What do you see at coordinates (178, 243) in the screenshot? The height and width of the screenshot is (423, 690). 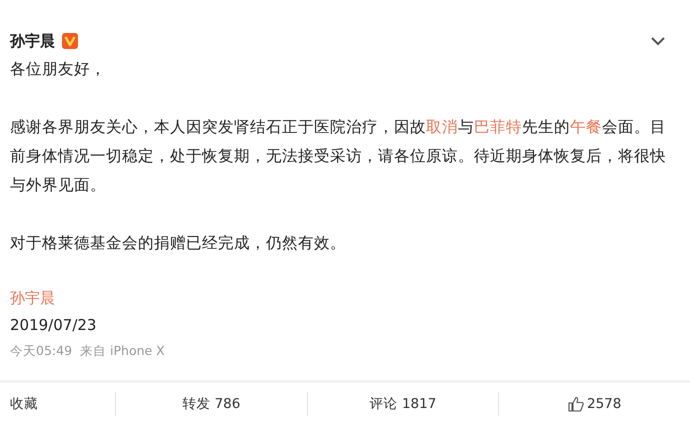 I see `post-paragraph: 对于格莱德基金会的捐赠已经完成，仍然有效。` at bounding box center [178, 243].